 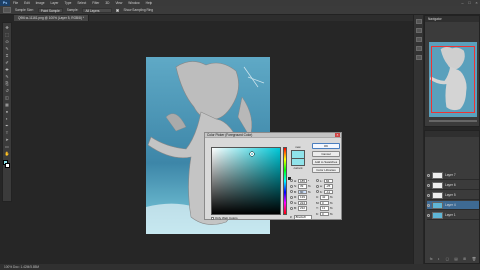 What do you see at coordinates (418, 21) in the screenshot?
I see `history-panel-icon` at bounding box center [418, 21].